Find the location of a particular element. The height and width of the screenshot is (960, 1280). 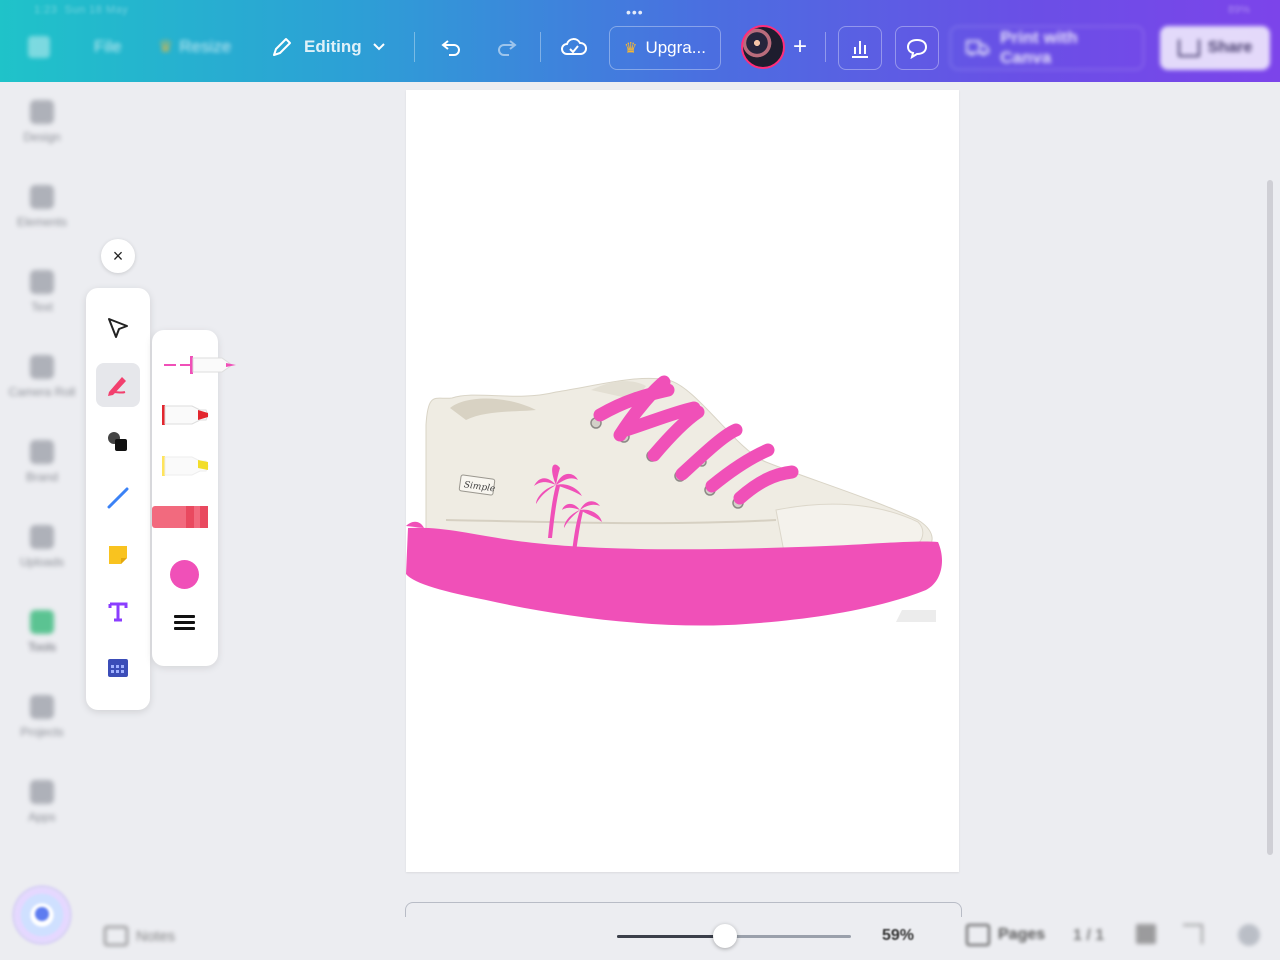

shapes-icon is located at coordinates (117, 441).